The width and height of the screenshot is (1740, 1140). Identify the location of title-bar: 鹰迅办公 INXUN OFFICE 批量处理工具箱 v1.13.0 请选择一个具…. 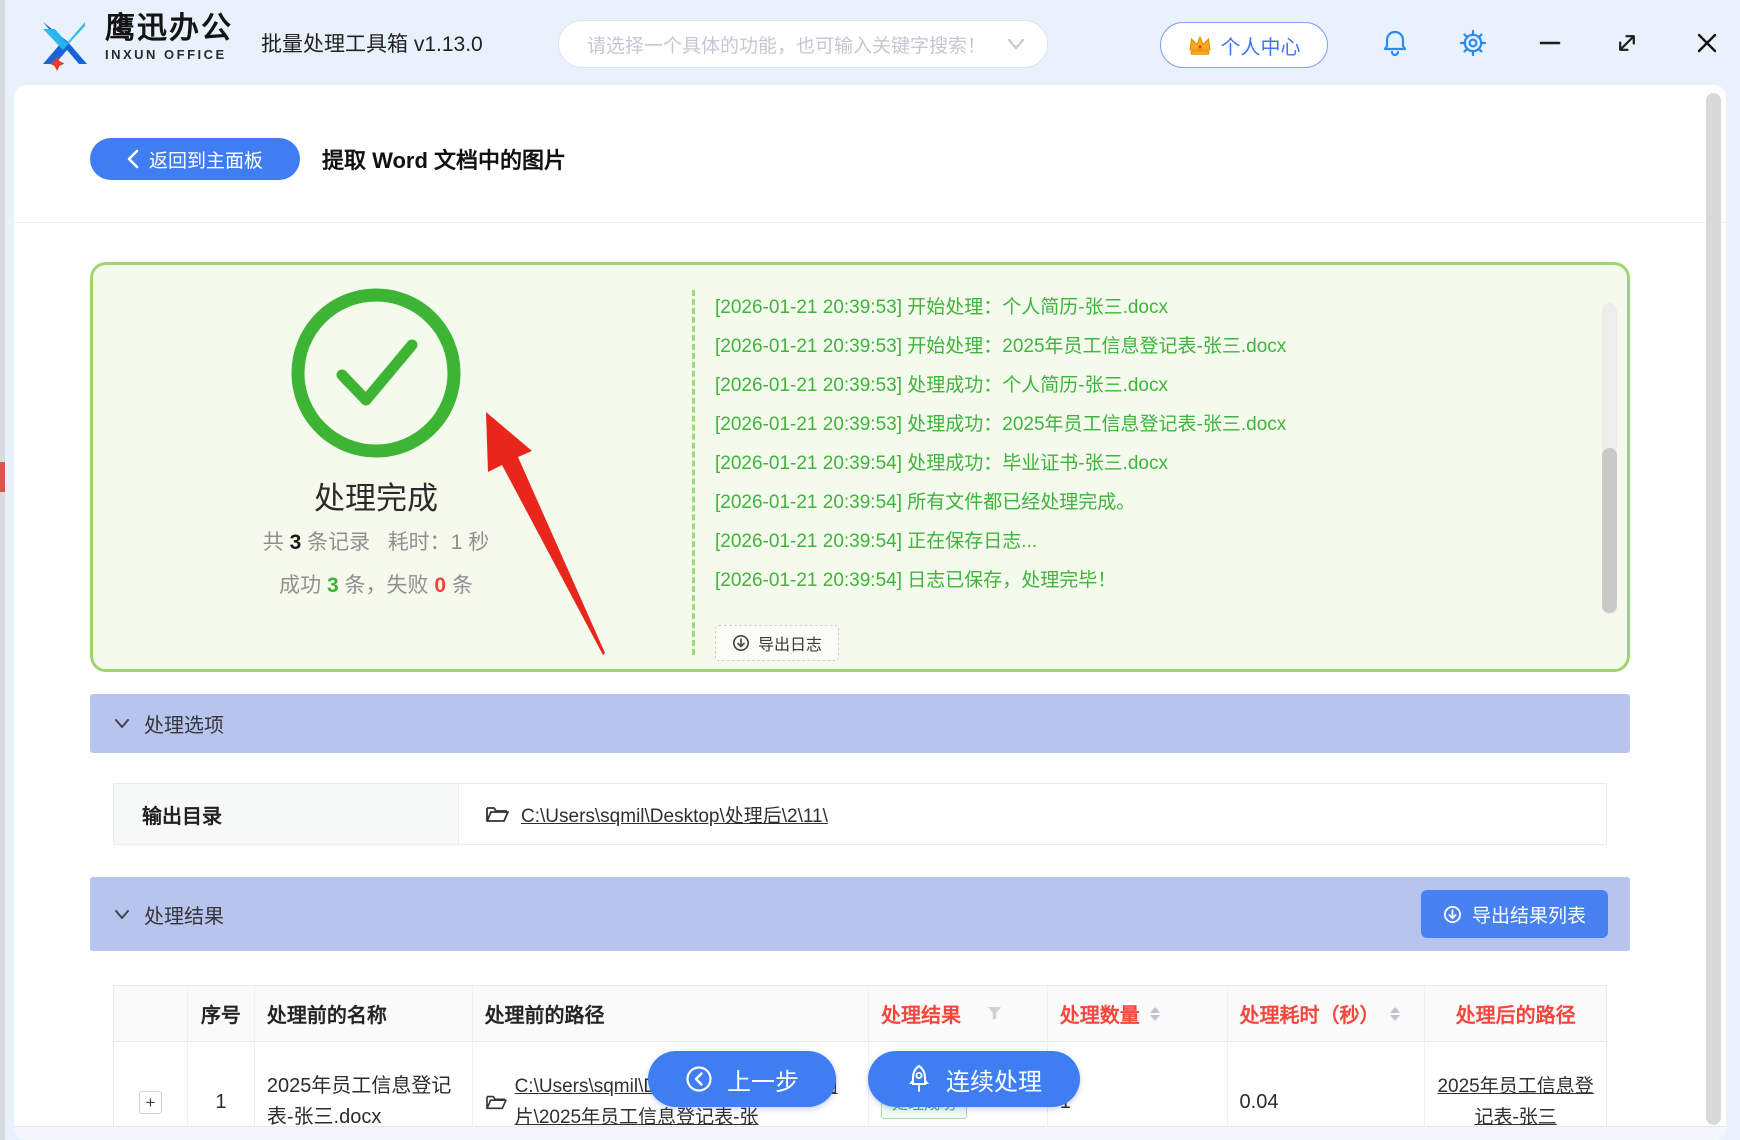
(872, 42).